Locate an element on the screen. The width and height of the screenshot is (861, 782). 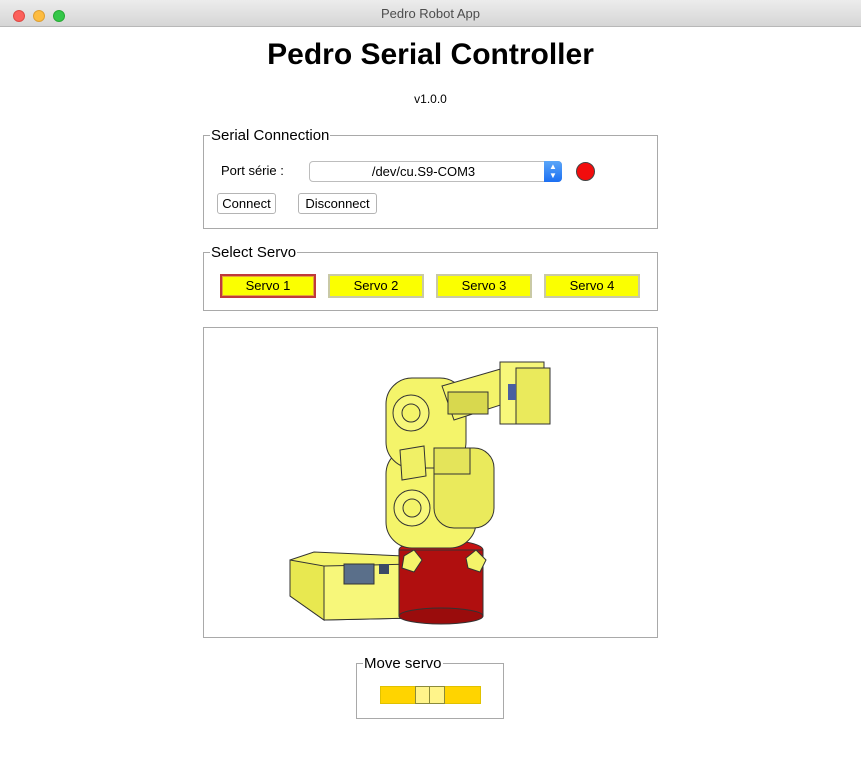
move-servo-legend: Move servo is located at coordinates (403, 663).